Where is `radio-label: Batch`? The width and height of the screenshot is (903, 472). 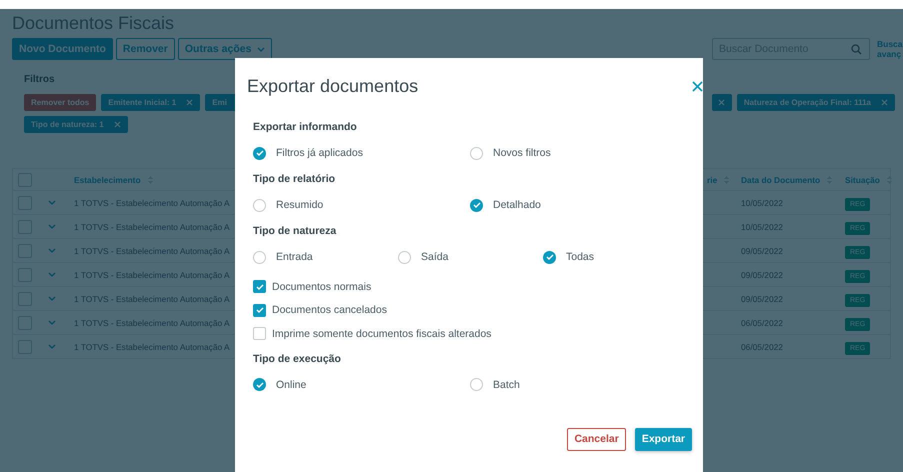
radio-label: Batch is located at coordinates (506, 384).